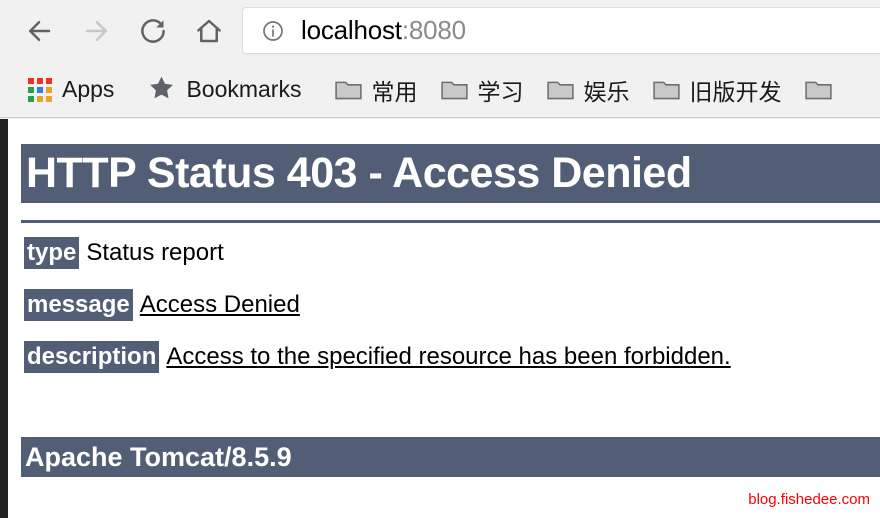 The height and width of the screenshot is (518, 880). I want to click on bookmark-bookmarks: Bookmarks, so click(224, 90).